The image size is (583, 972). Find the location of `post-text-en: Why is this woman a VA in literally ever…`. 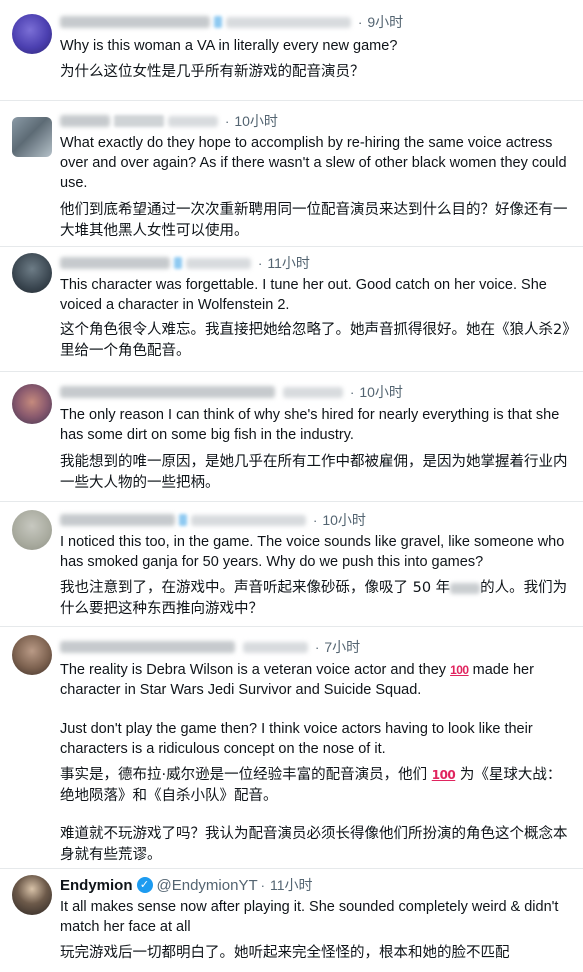

post-text-en: Why is this woman a VA in literally ever… is located at coordinates (229, 46).